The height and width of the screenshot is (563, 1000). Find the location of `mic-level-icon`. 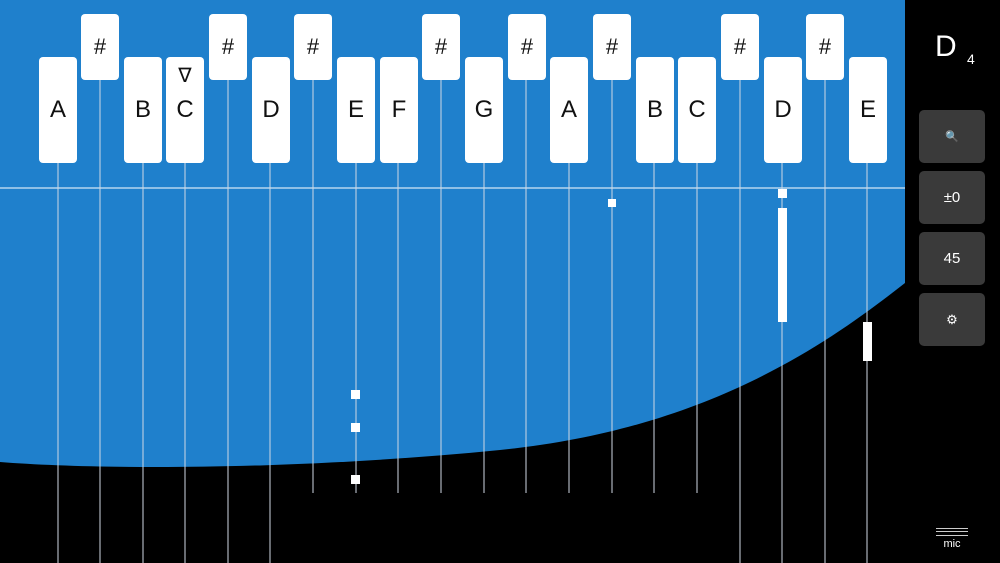

mic-level-icon is located at coordinates (952, 532).